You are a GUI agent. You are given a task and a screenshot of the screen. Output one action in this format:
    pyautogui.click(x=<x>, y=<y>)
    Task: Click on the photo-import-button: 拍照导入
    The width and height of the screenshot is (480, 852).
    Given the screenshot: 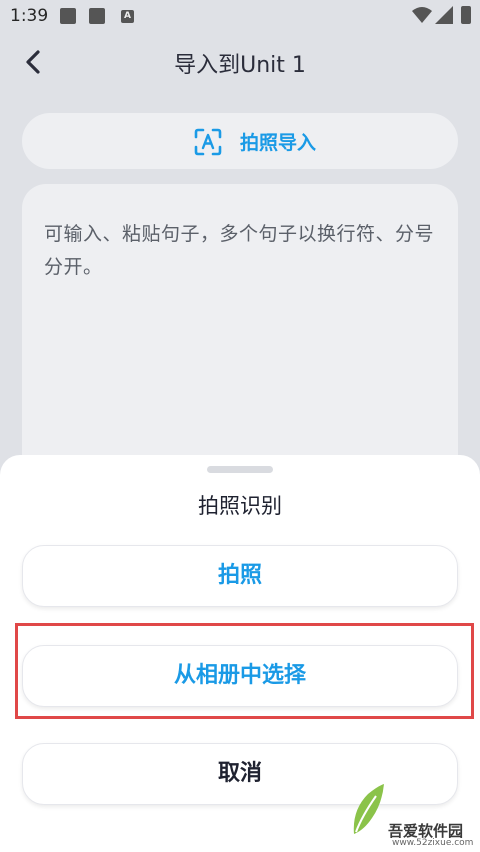 What is the action you would take?
    pyautogui.click(x=240, y=141)
    